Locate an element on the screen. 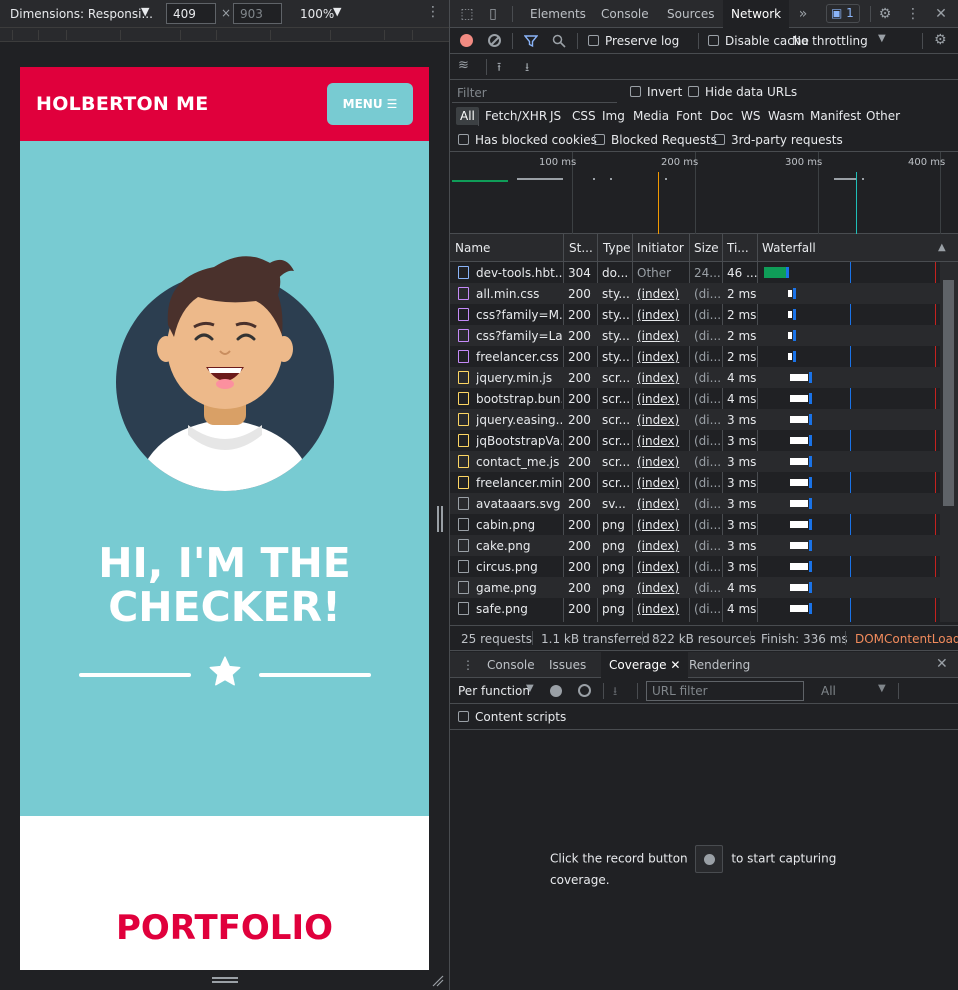 The width and height of the screenshot is (958, 990). type-filter-css: CSS is located at coordinates (584, 116).